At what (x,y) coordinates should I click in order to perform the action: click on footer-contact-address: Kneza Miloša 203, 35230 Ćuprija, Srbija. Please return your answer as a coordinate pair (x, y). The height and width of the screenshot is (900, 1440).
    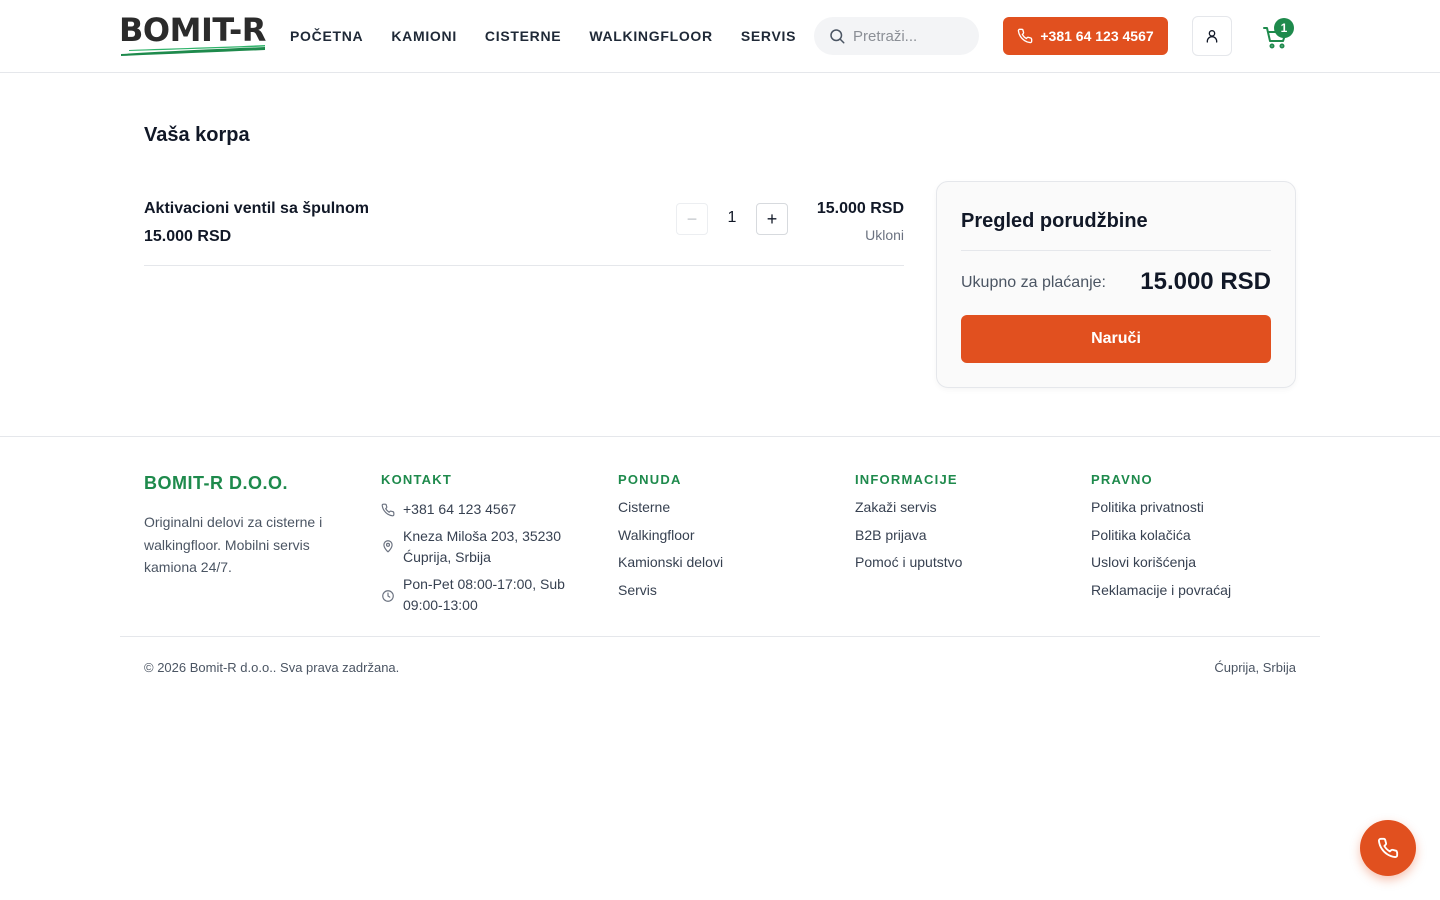
    Looking at the image, I should click on (481, 547).